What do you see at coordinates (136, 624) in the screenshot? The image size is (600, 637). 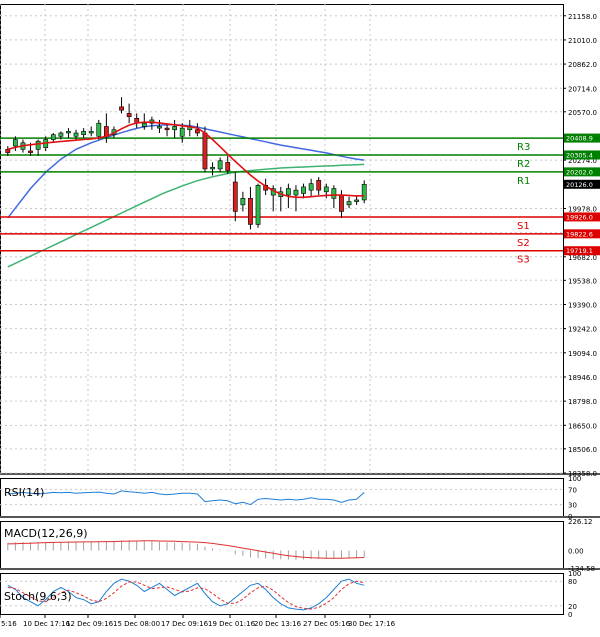 I see `x-tick-label: 15 Dec 08:00` at bounding box center [136, 624].